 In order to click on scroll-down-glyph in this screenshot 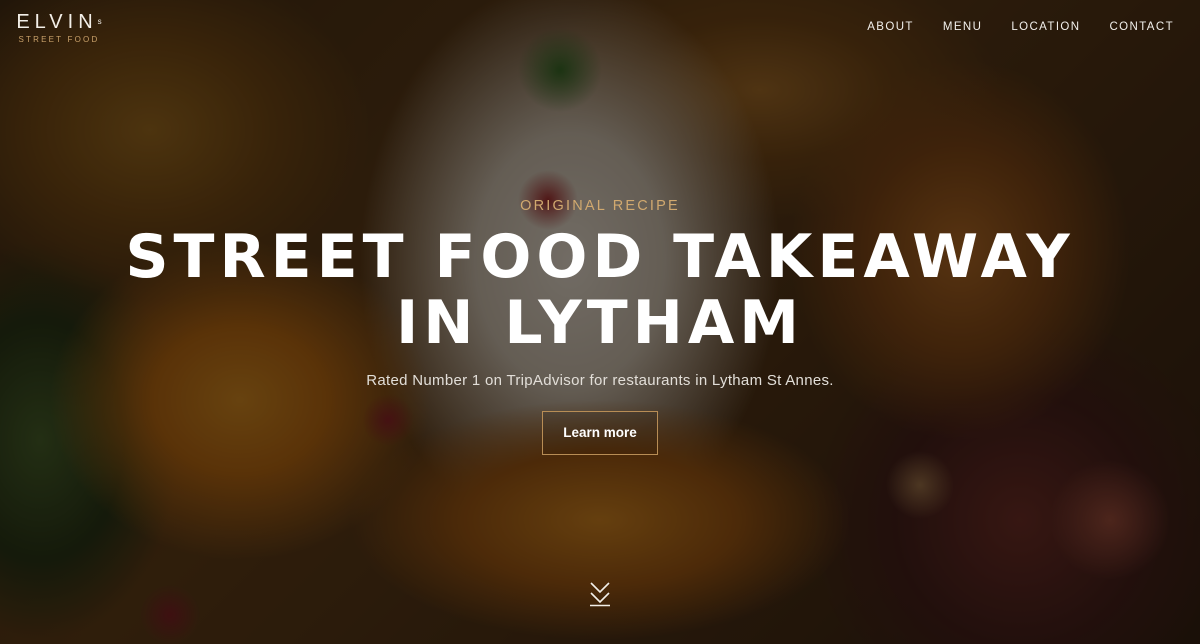, I will do `click(600, 594)`.